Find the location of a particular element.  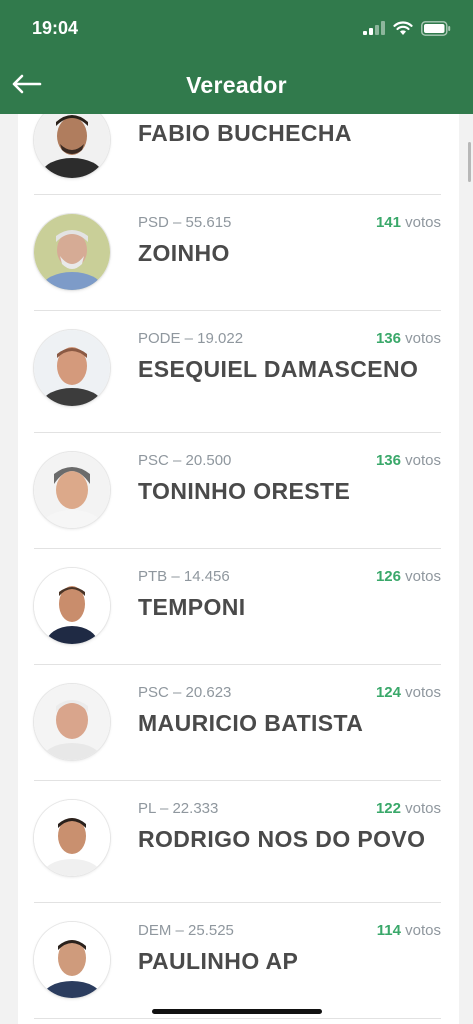

party-number: PSD – 55.615 is located at coordinates (185, 222).